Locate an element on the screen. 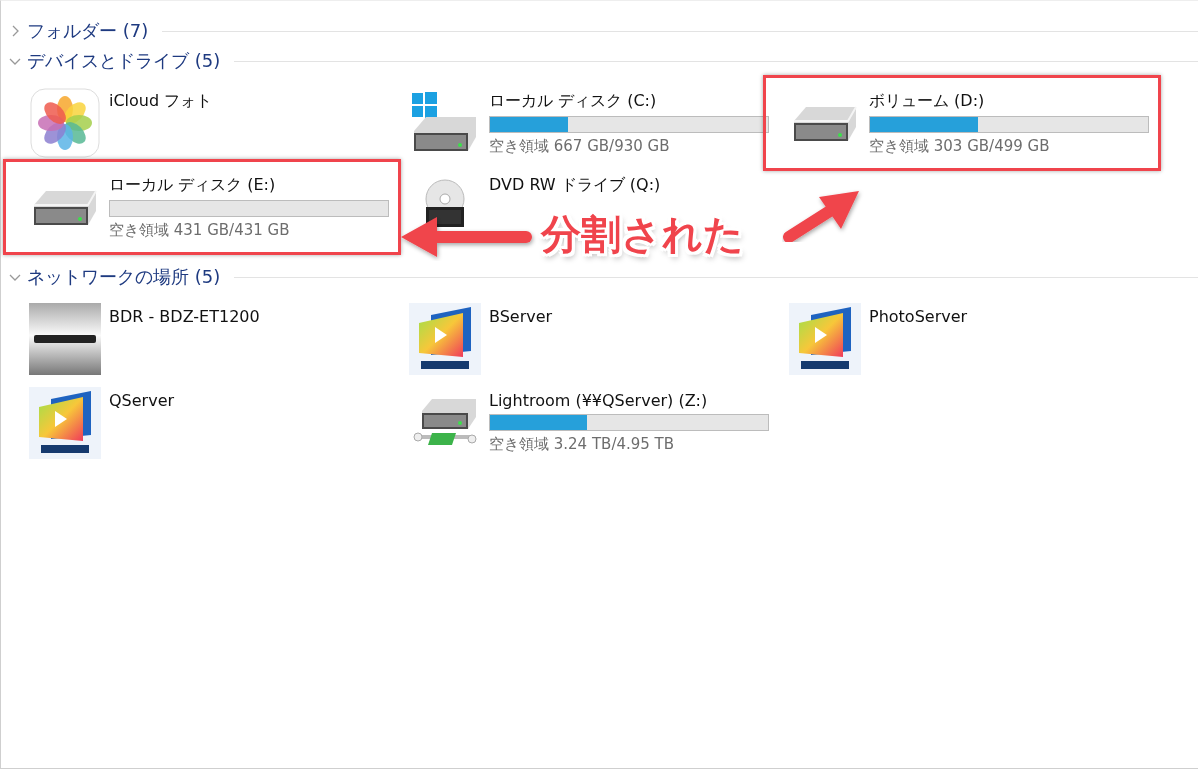 This screenshot has width=1200, height=771. group-title: フォルダー (7) is located at coordinates (88, 31).